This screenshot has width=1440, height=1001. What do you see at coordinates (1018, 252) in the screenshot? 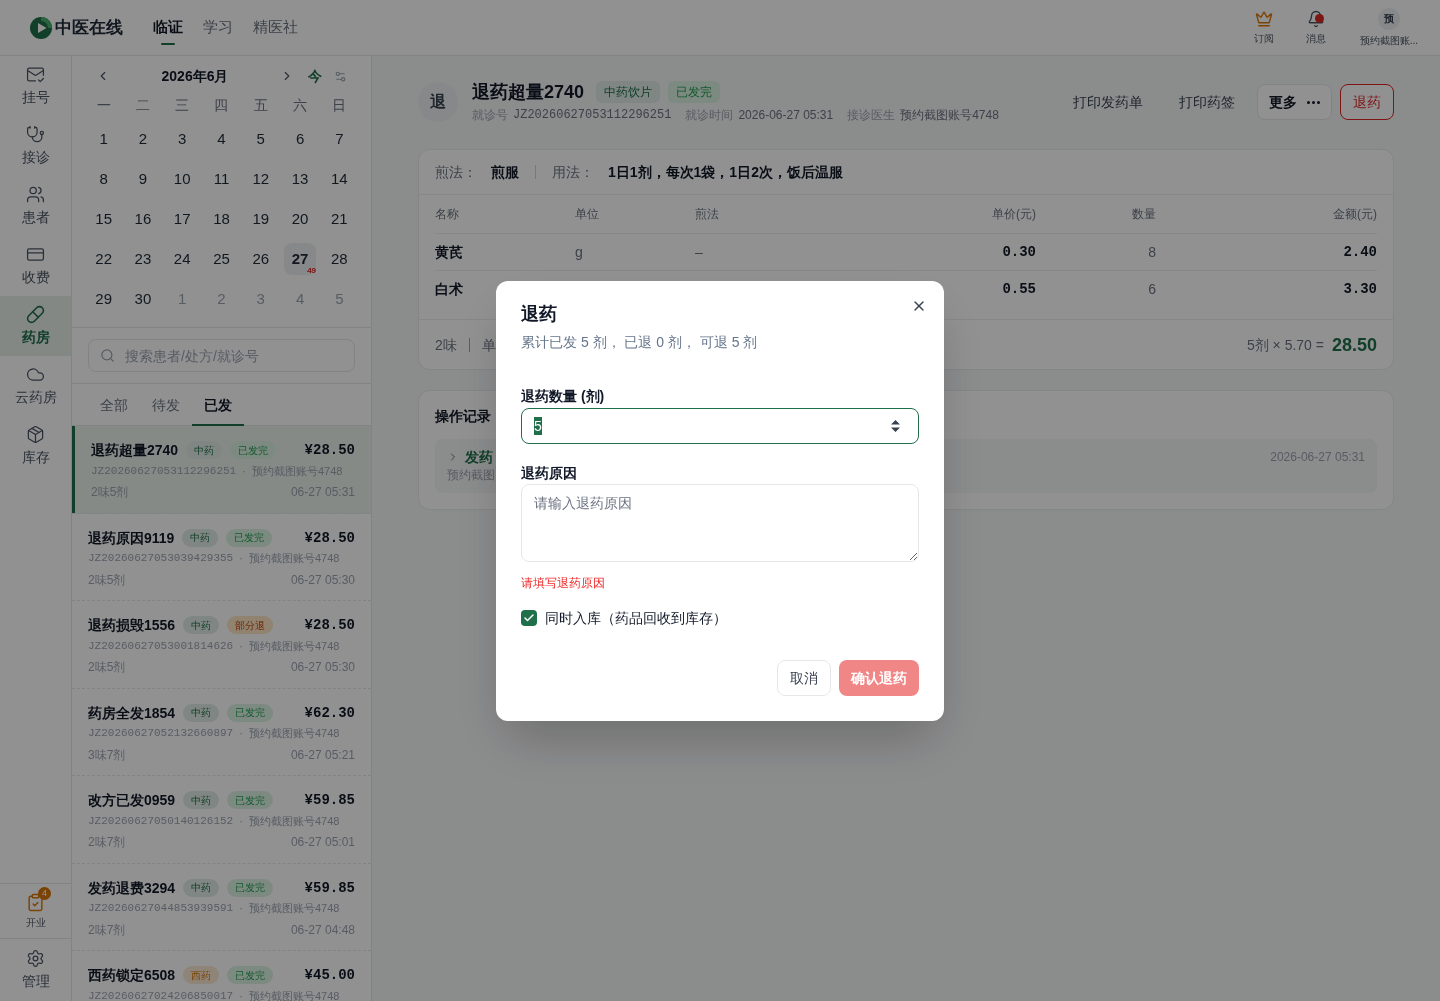
I see `table-cell-text: 0.30` at bounding box center [1018, 252].